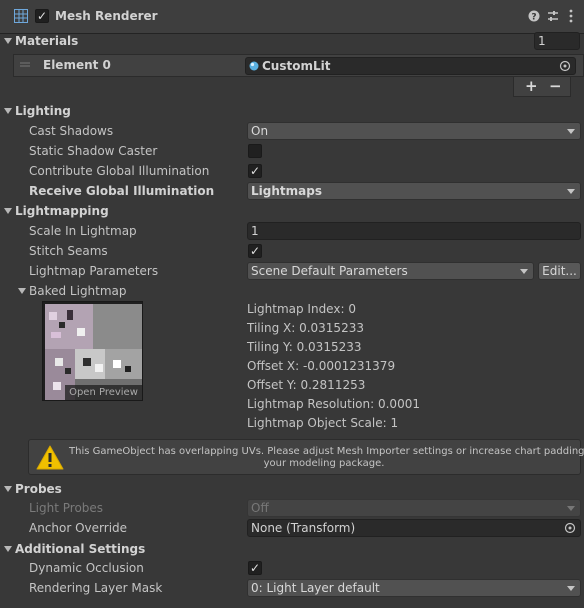  I want to click on static-shadow-caster-checkbox, so click(255, 151).